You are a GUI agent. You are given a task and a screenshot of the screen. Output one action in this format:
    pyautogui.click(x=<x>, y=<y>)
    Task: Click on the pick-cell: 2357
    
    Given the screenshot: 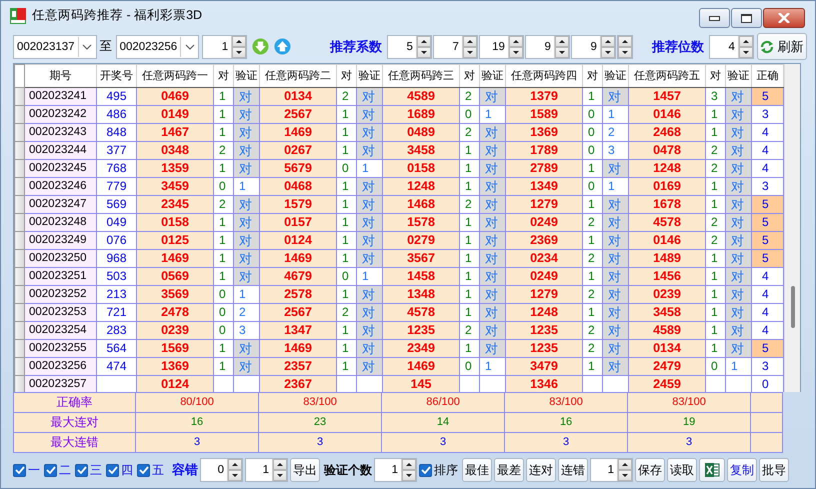 What is the action you would take?
    pyautogui.click(x=298, y=367)
    